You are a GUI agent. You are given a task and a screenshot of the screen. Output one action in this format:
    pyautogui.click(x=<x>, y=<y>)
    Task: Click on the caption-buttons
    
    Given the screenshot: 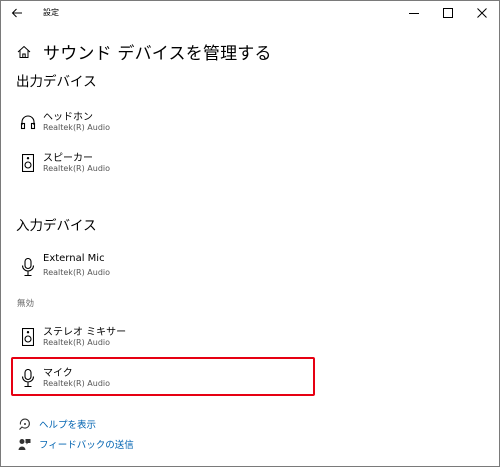 What is the action you would take?
    pyautogui.click(x=448, y=13)
    